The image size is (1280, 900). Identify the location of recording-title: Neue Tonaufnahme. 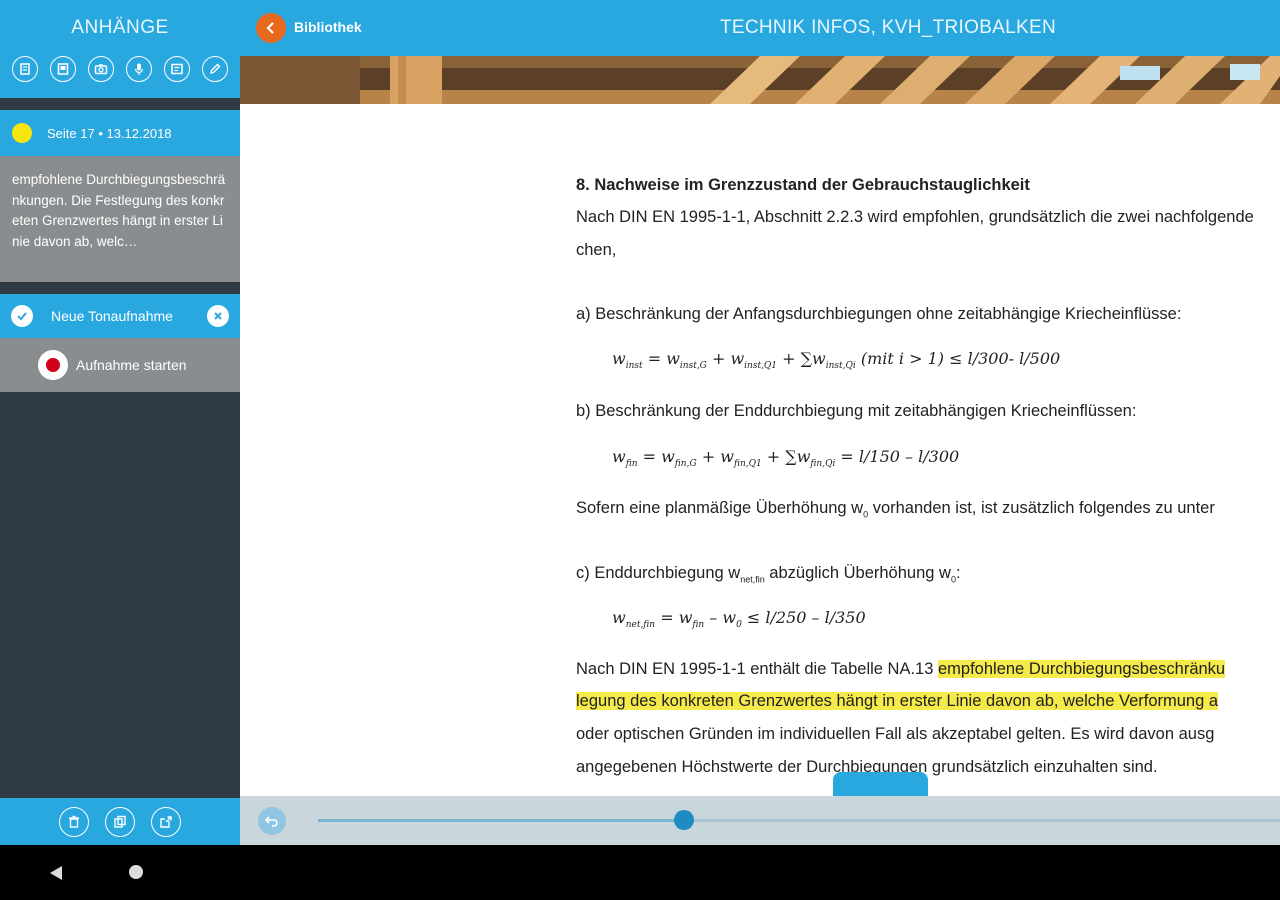
(112, 316).